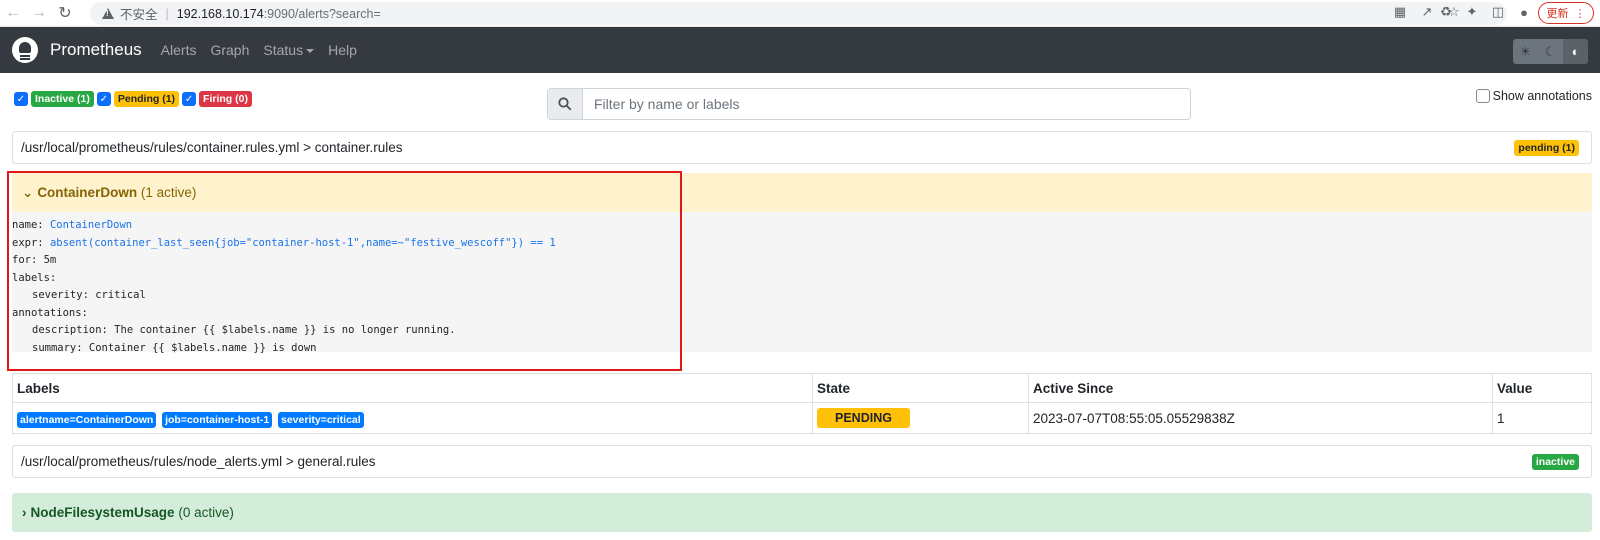 The height and width of the screenshot is (540, 1600). I want to click on url-path: :9090/alerts?search=, so click(322, 13).